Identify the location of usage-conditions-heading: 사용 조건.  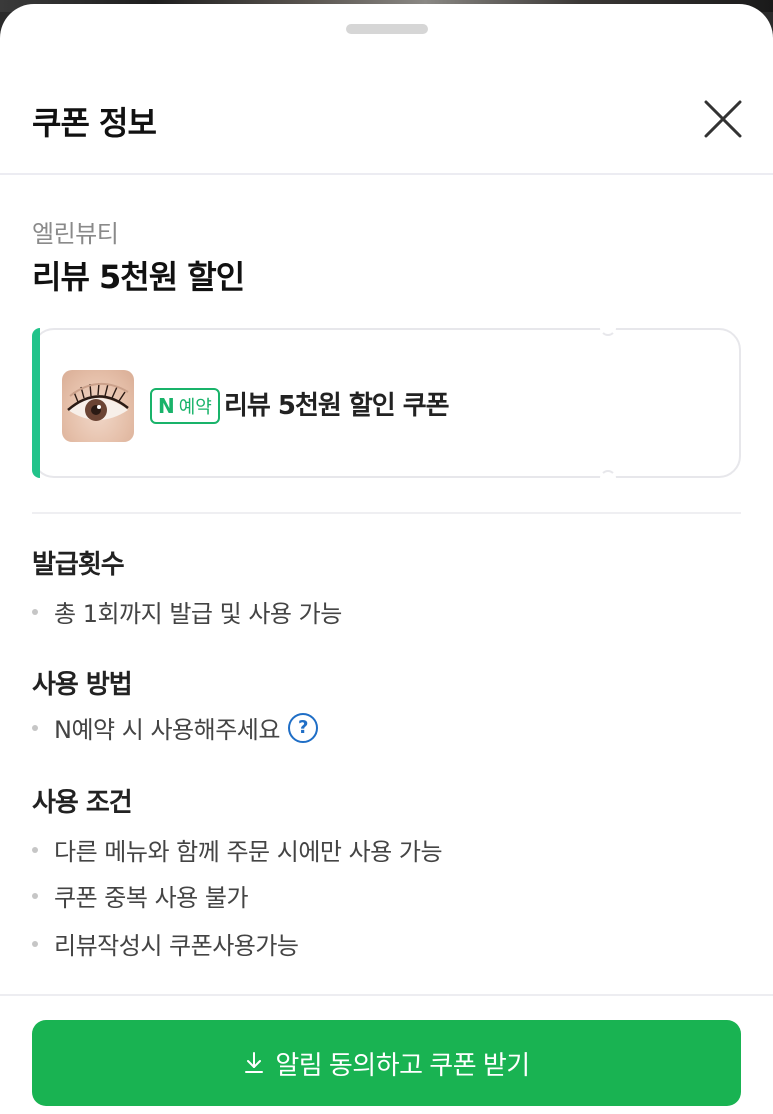
(82, 803).